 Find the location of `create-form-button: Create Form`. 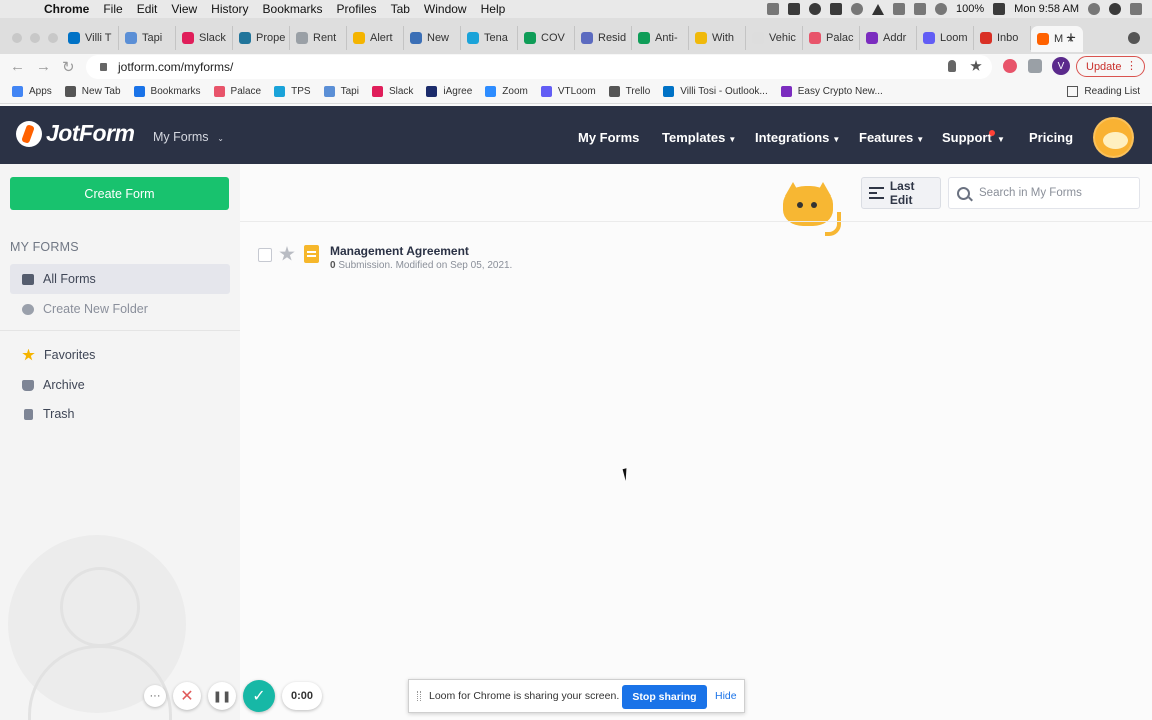

create-form-button: Create Form is located at coordinates (119, 193).